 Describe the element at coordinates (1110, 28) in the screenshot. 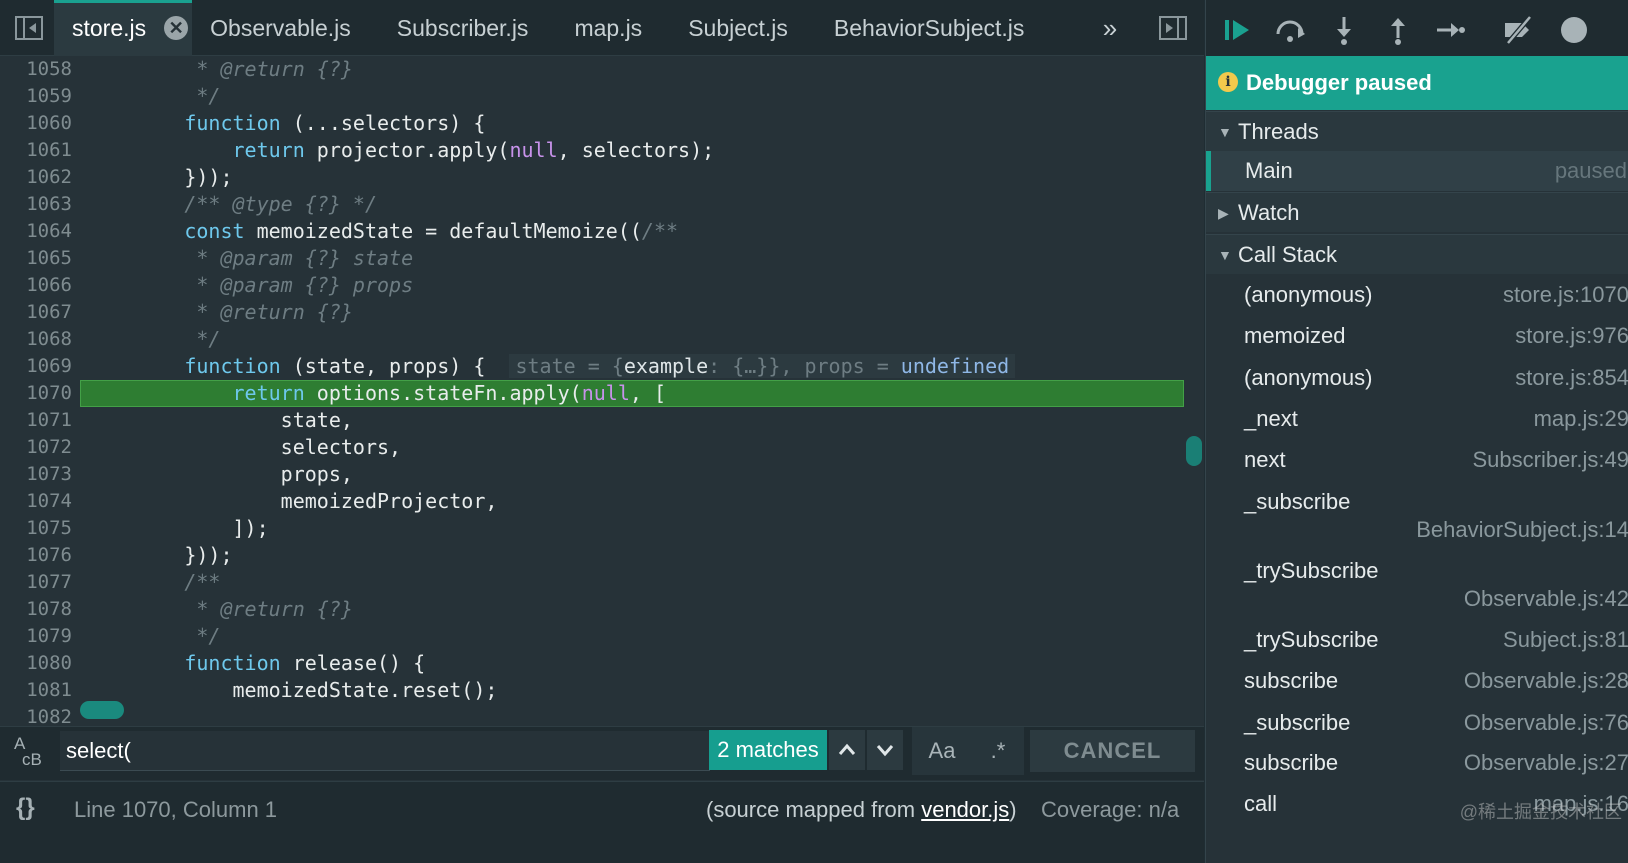

I see `tab-overflow-icon: »` at that location.